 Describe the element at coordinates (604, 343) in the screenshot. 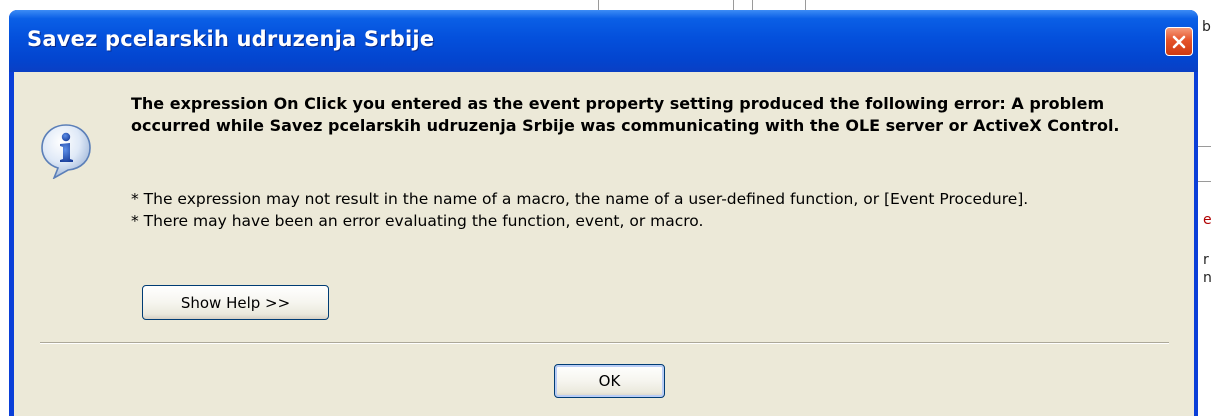

I see `separator` at that location.